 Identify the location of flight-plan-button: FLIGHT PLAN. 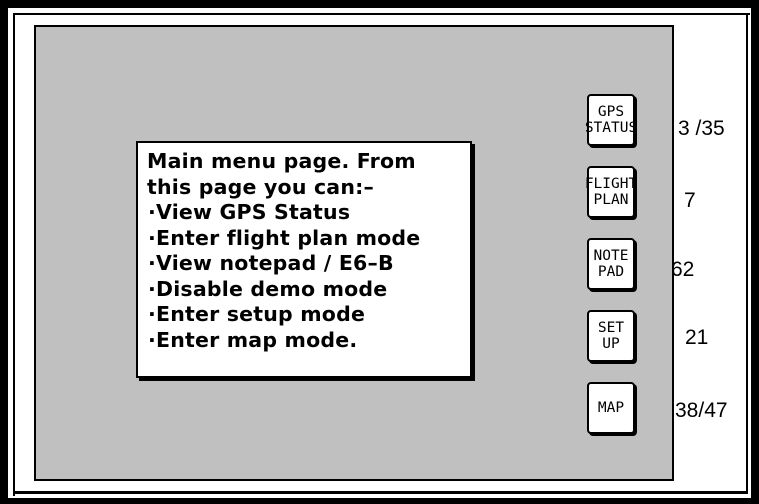
(611, 192).